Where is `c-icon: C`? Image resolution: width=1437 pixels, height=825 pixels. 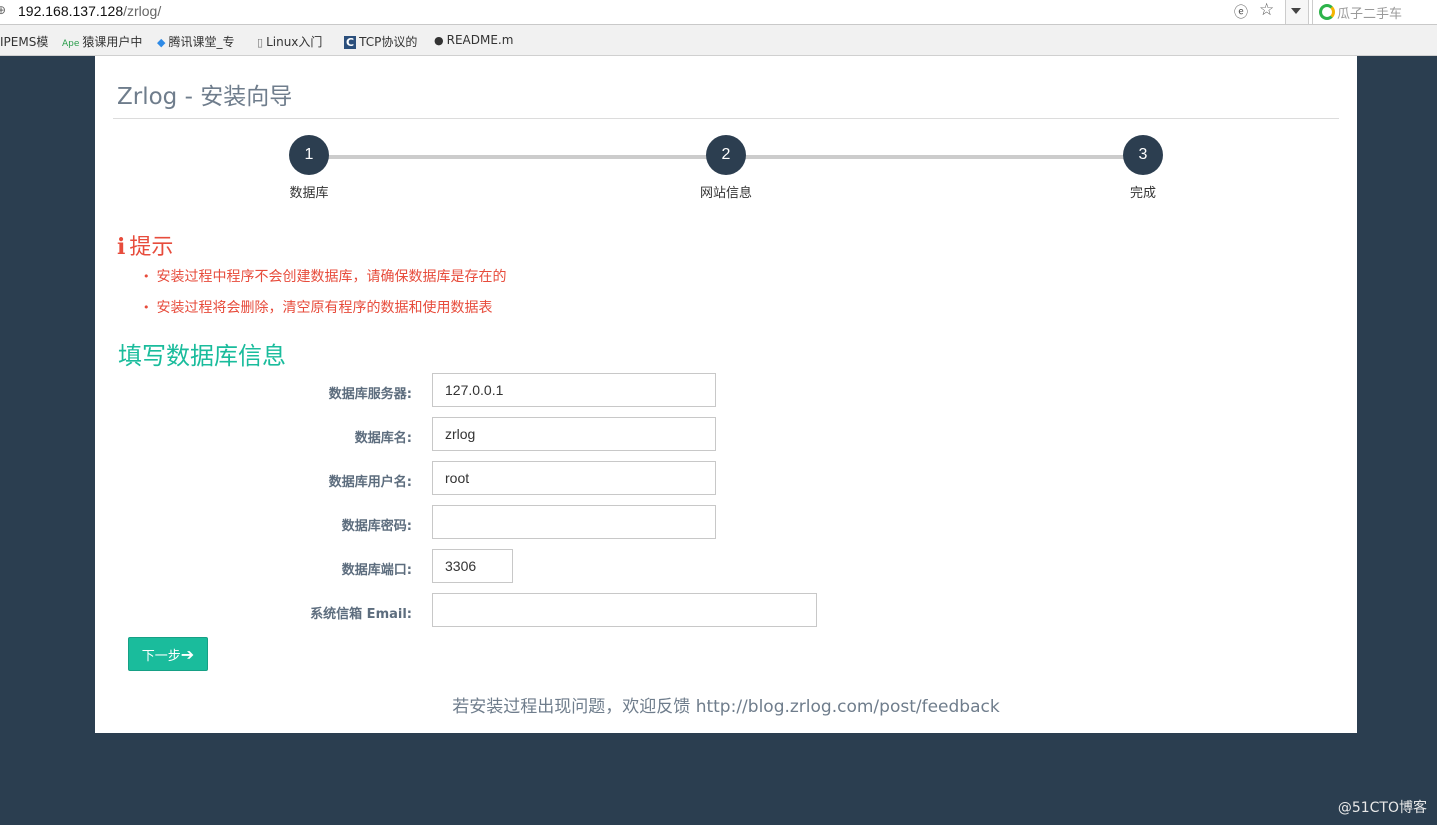 c-icon: C is located at coordinates (350, 42).